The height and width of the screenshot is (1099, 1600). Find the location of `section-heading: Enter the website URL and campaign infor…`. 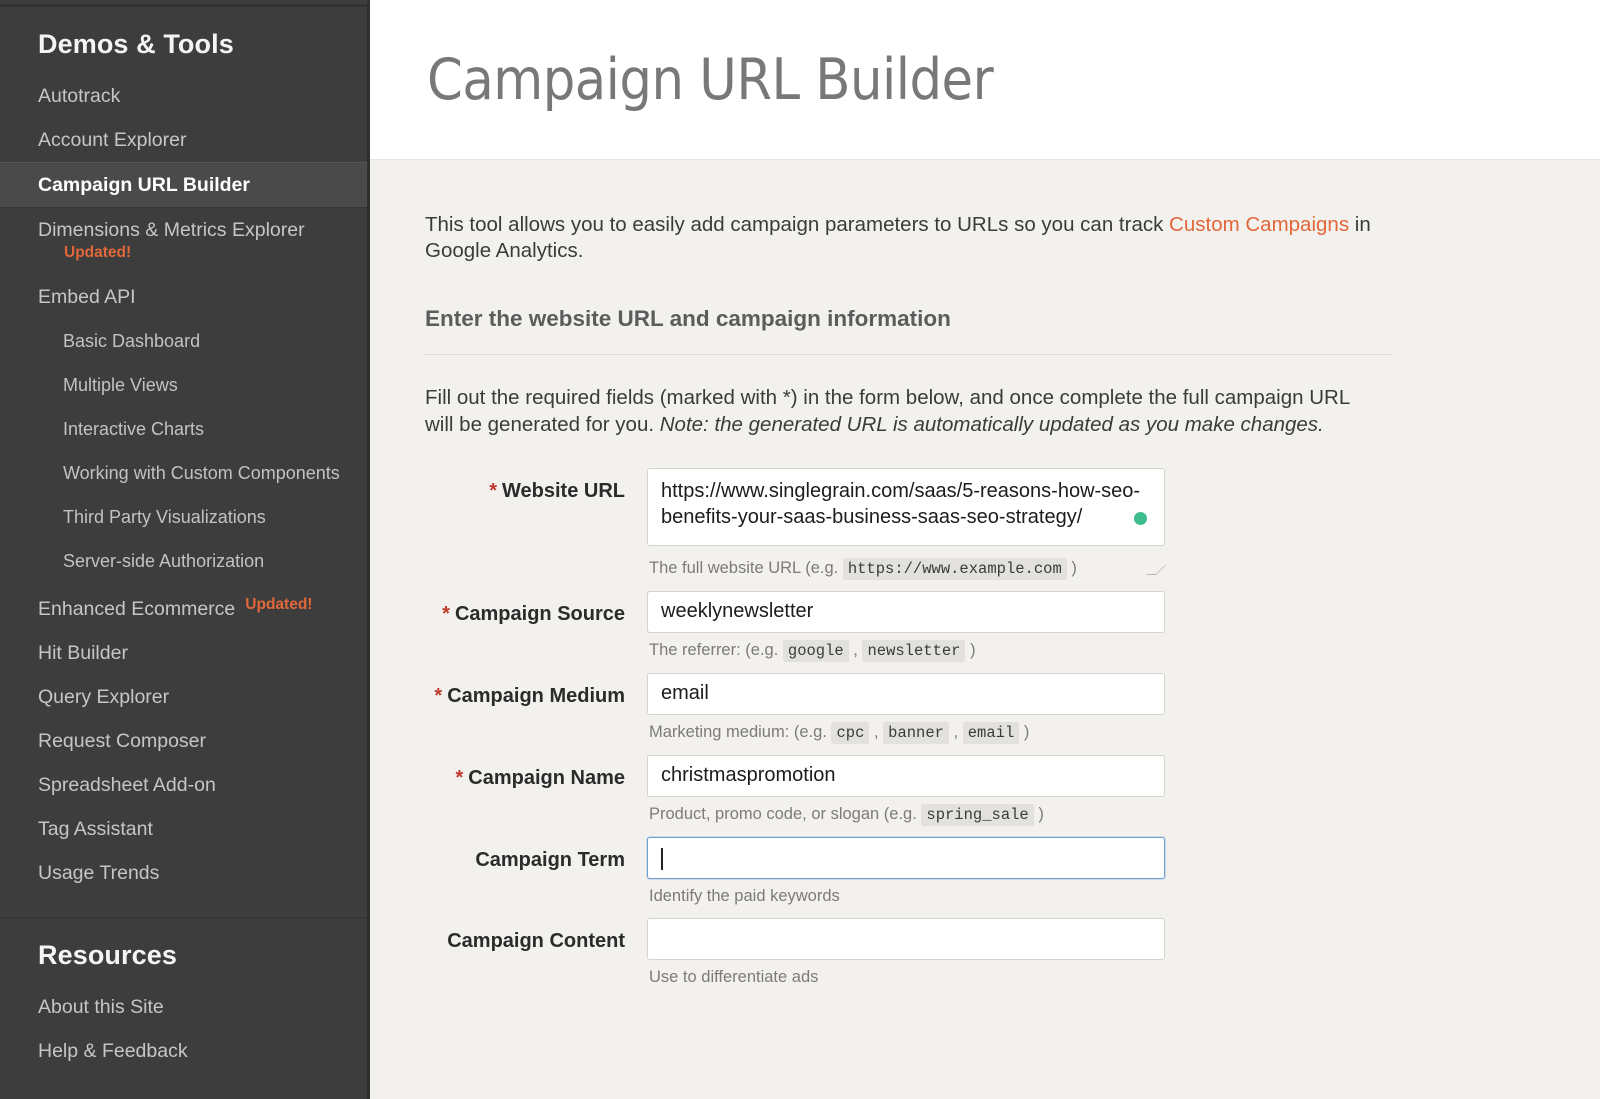

section-heading: Enter the website URL and campaign infor… is located at coordinates (688, 319).